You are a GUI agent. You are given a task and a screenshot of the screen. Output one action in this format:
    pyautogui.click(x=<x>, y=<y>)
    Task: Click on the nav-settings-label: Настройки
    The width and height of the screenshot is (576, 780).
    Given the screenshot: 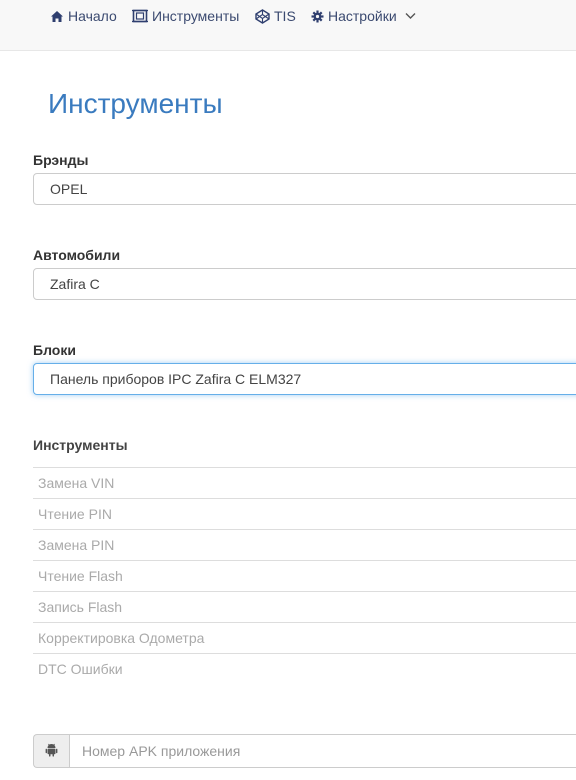 What is the action you would take?
    pyautogui.click(x=362, y=16)
    